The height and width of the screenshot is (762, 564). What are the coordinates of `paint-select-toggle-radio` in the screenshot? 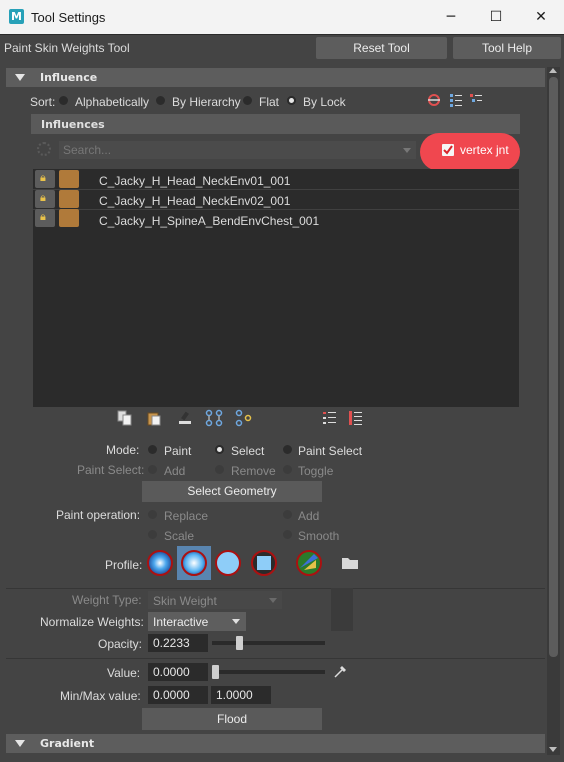 It's located at (287, 469).